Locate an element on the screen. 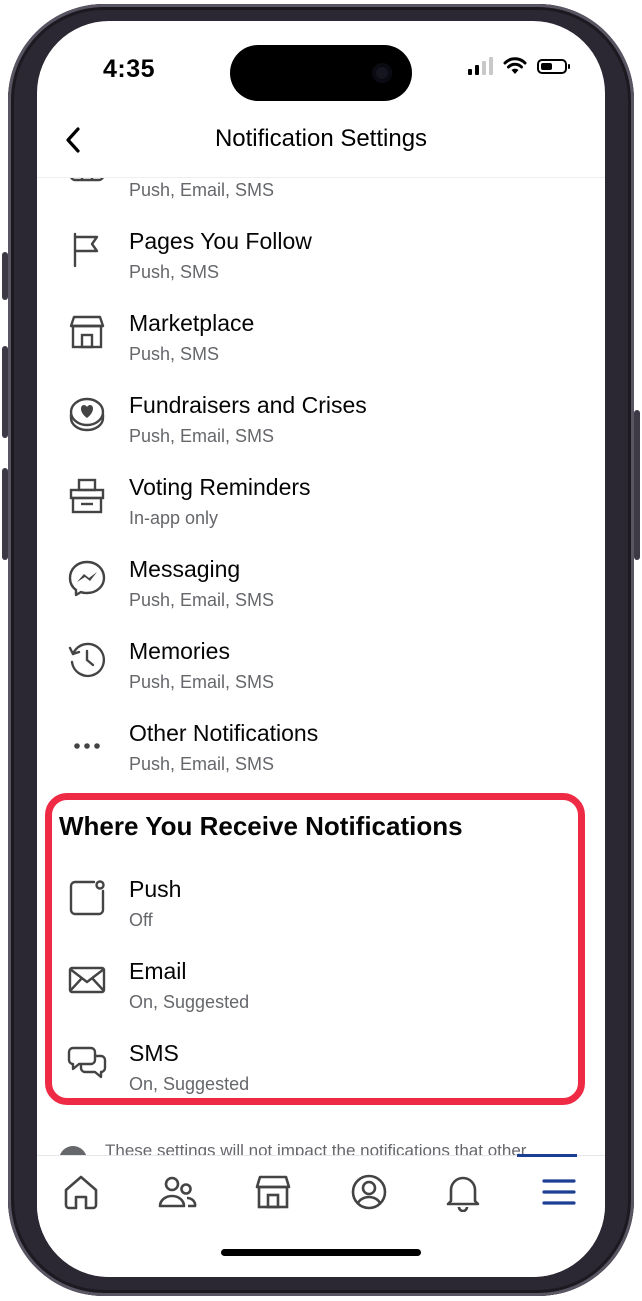  volume-down-button is located at coordinates (5, 514).